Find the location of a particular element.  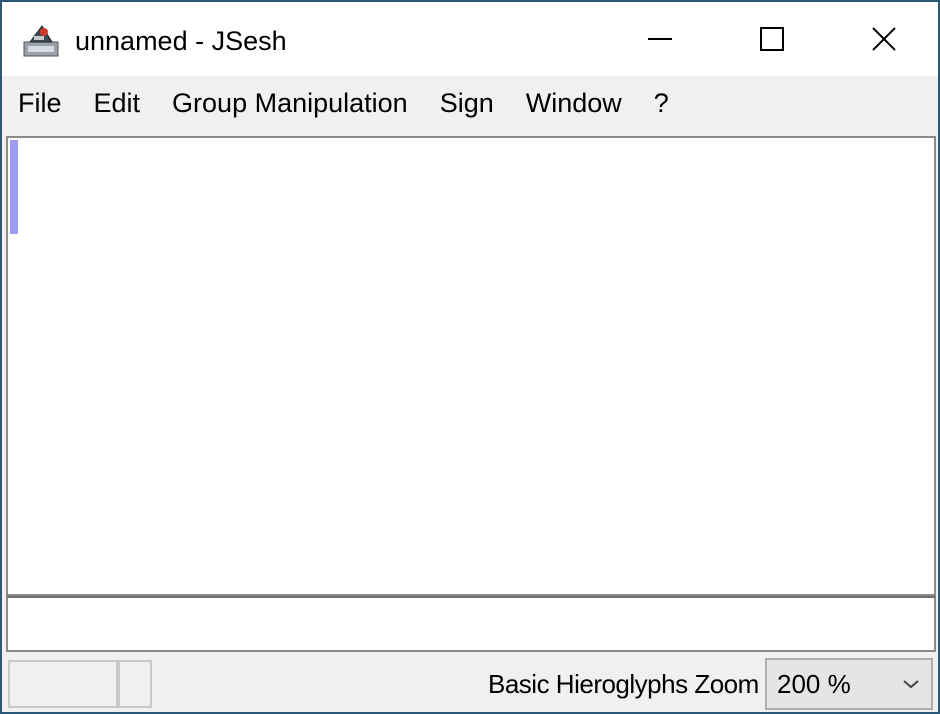

close-icon is located at coordinates (884, 39).